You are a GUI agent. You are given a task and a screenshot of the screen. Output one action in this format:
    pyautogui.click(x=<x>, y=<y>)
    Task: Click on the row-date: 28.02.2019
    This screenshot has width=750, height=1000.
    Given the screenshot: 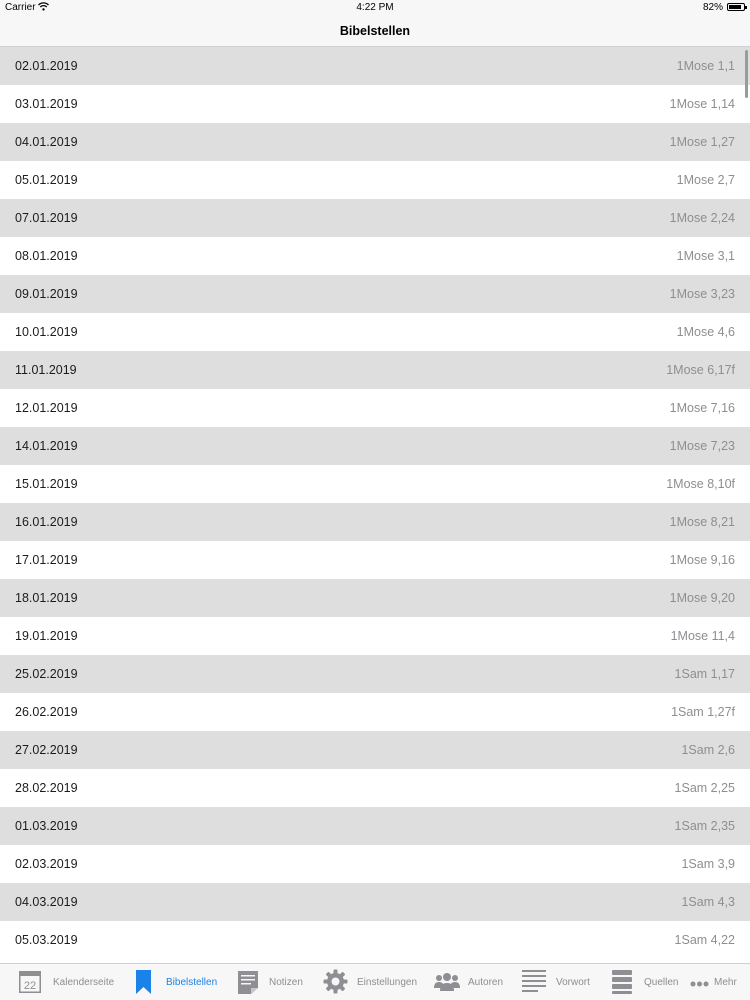 What is the action you would take?
    pyautogui.click(x=46, y=788)
    